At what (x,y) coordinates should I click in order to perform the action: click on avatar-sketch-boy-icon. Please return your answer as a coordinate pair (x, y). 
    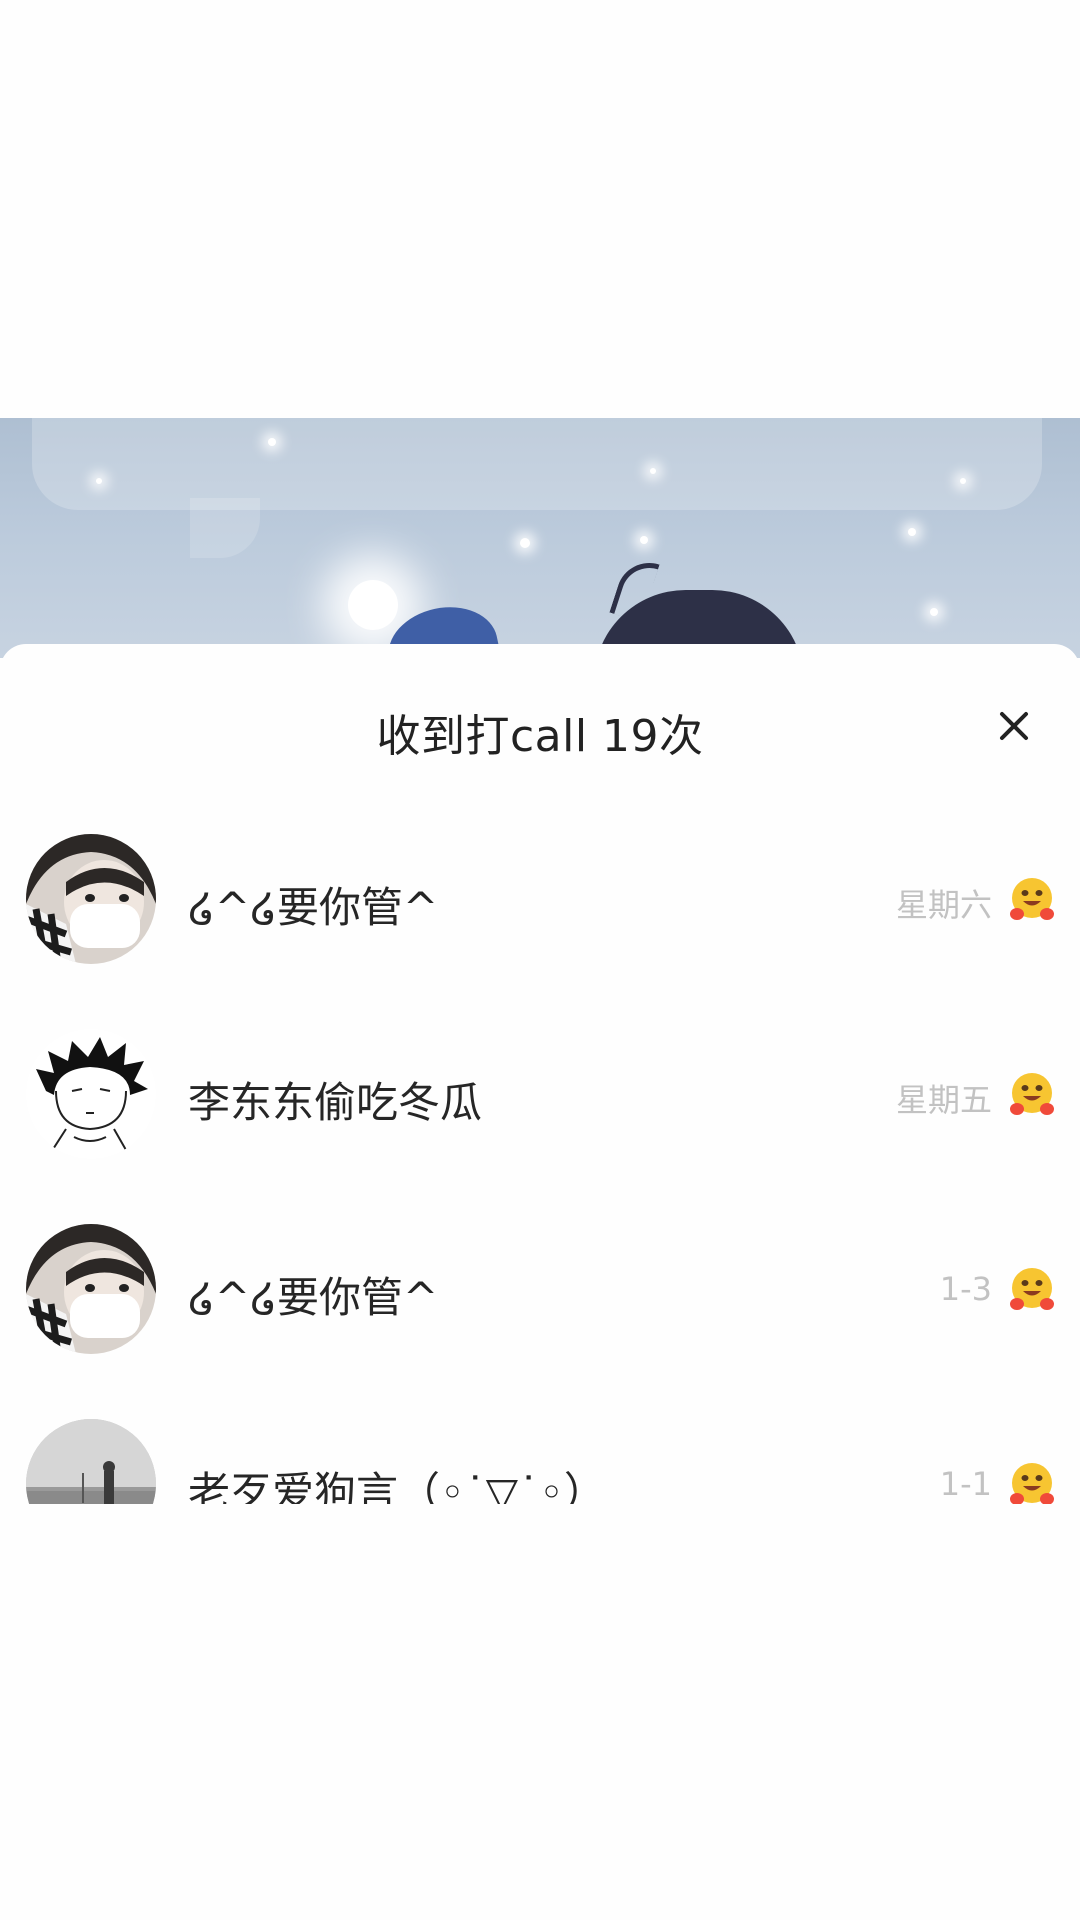
    Looking at the image, I should click on (91, 1094).